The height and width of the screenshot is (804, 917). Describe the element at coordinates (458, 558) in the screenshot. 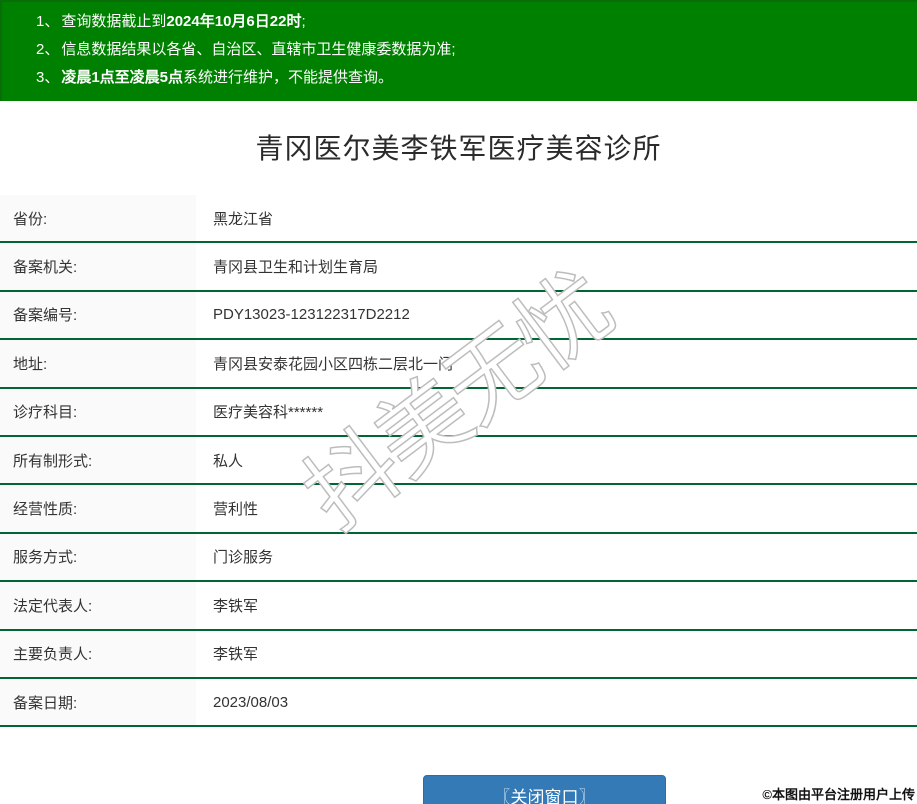

I see `info-row-service-mode: 服务方式: 门诊服务` at that location.